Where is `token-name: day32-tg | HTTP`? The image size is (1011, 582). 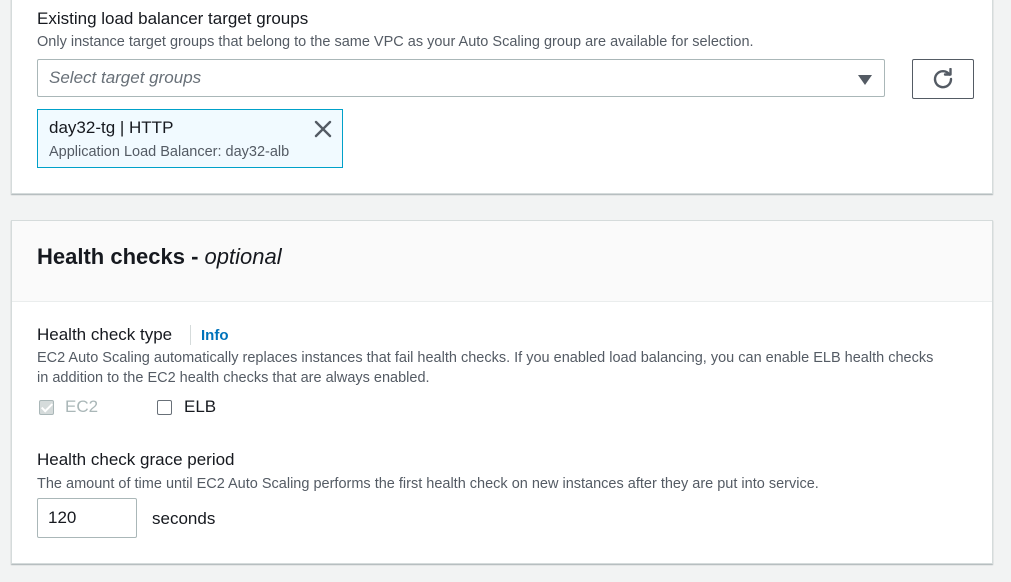 token-name: day32-tg | HTTP is located at coordinates (111, 127).